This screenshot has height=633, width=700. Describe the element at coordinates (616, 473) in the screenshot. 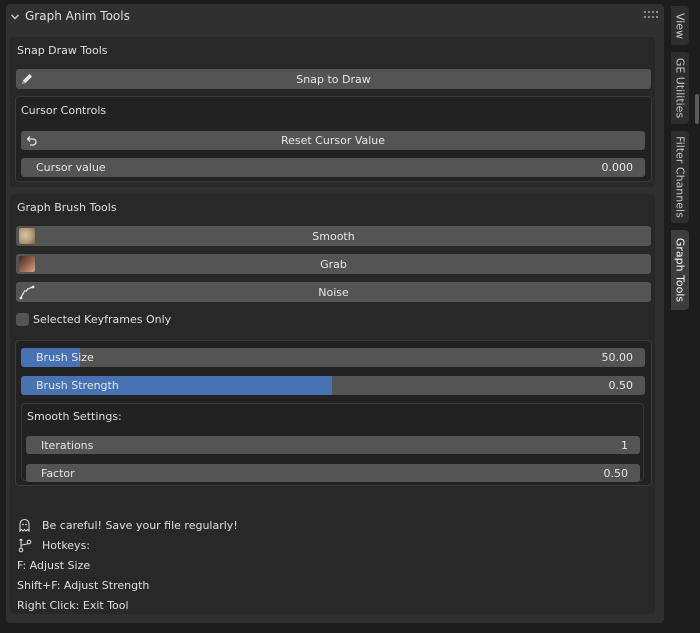

I see `factor-value: 0.50` at that location.